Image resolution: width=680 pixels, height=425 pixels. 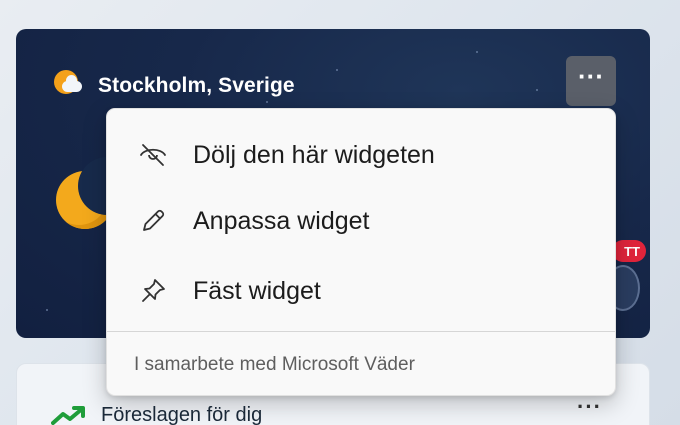 What do you see at coordinates (314, 154) in the screenshot?
I see `menu-item-label: Dölj den här widgeten` at bounding box center [314, 154].